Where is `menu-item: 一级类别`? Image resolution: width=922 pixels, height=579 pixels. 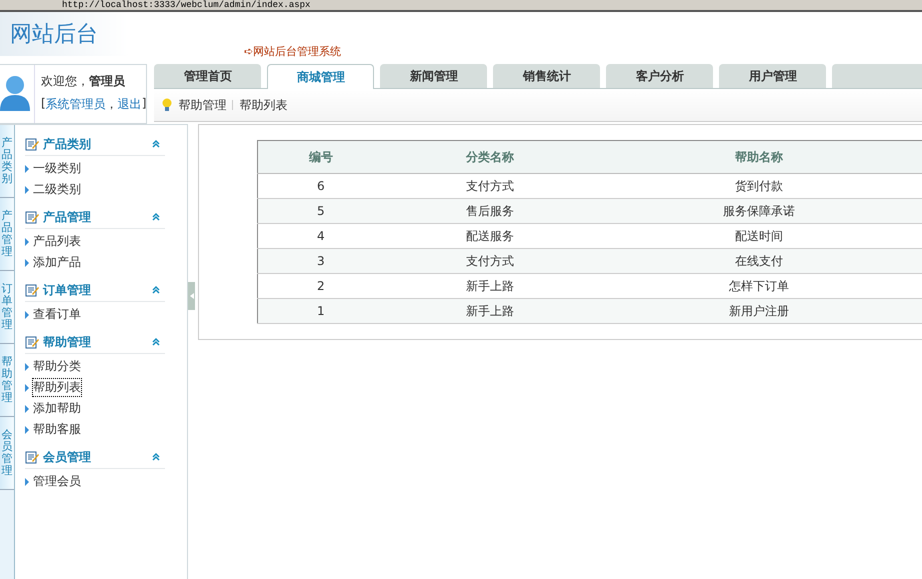
menu-item: 一级类别 is located at coordinates (57, 168).